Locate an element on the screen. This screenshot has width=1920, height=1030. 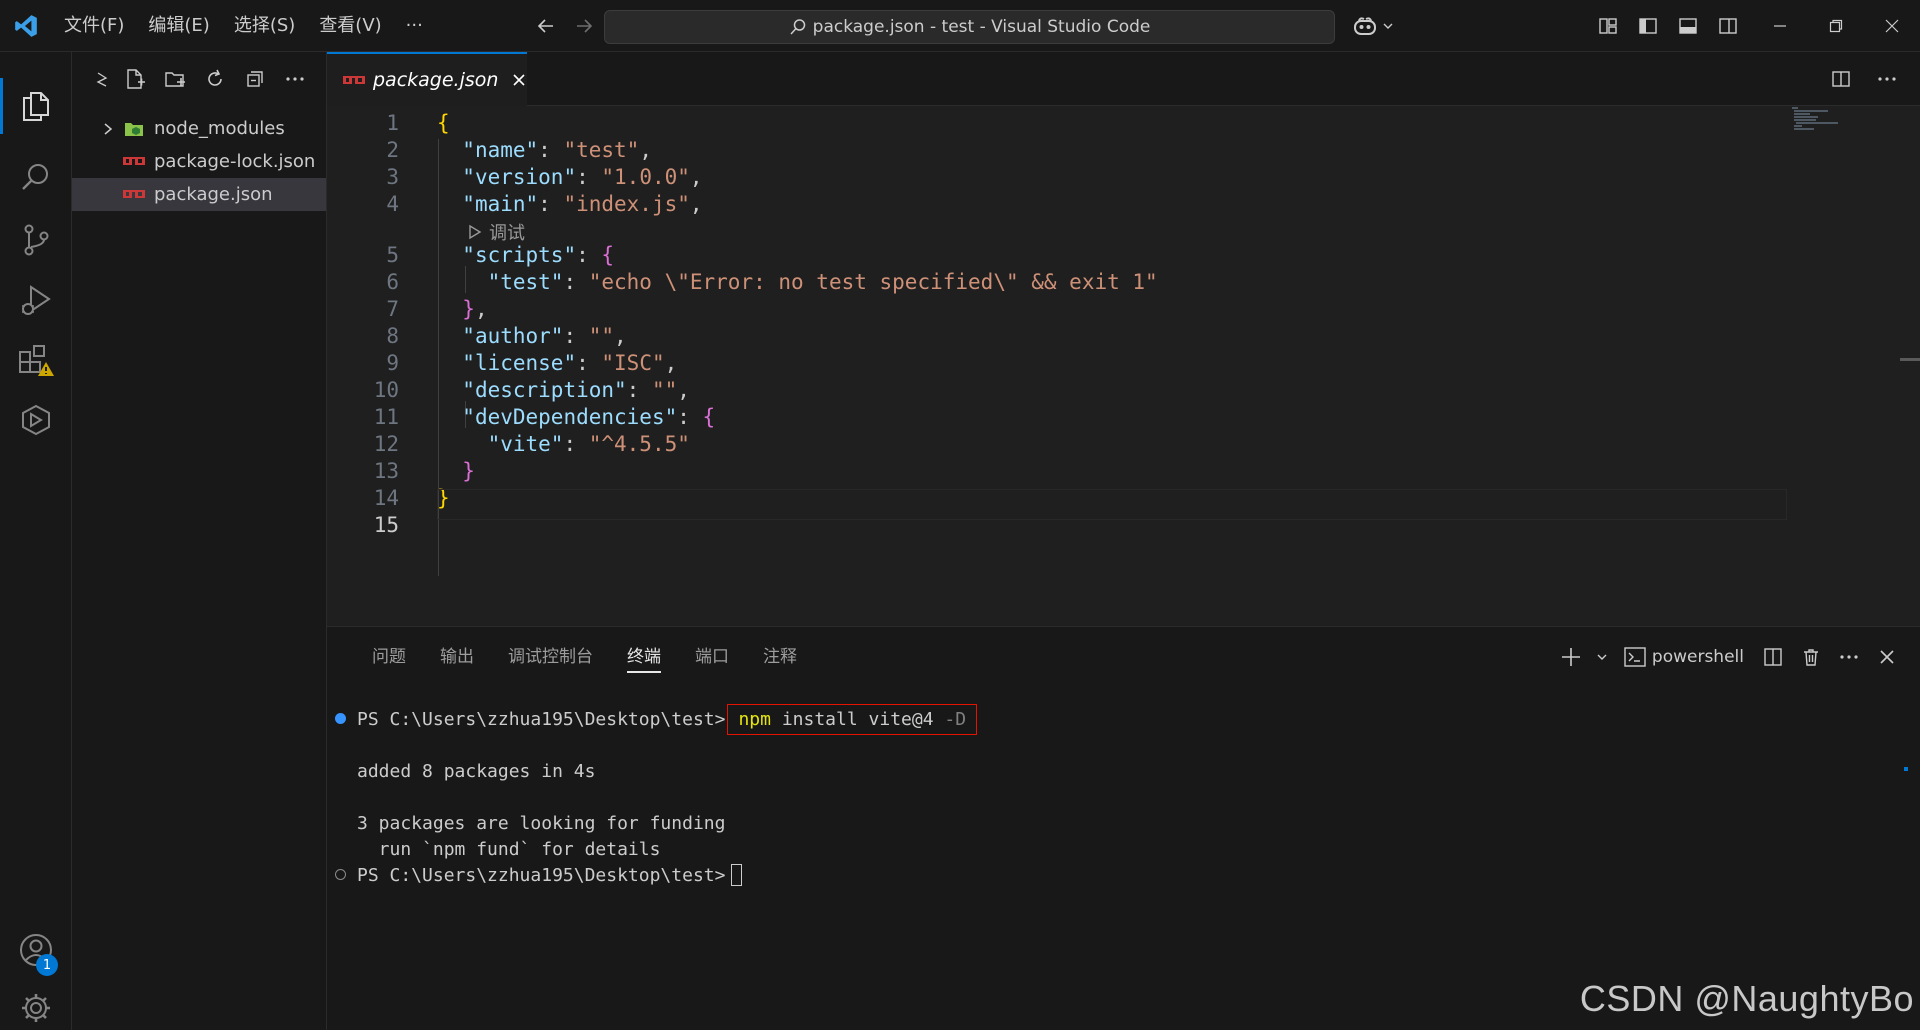
line-number: 4 is located at coordinates (392, 203).